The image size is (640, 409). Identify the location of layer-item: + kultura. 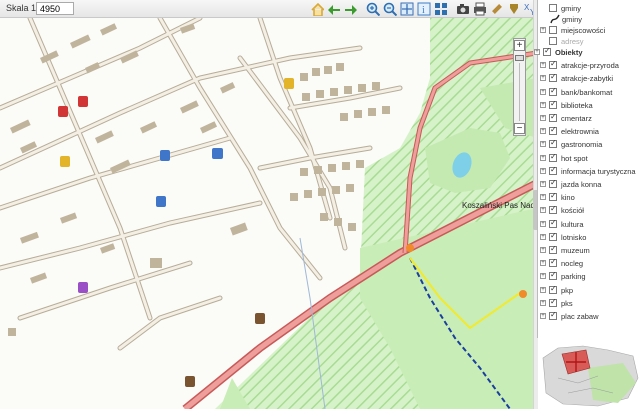
(589, 225).